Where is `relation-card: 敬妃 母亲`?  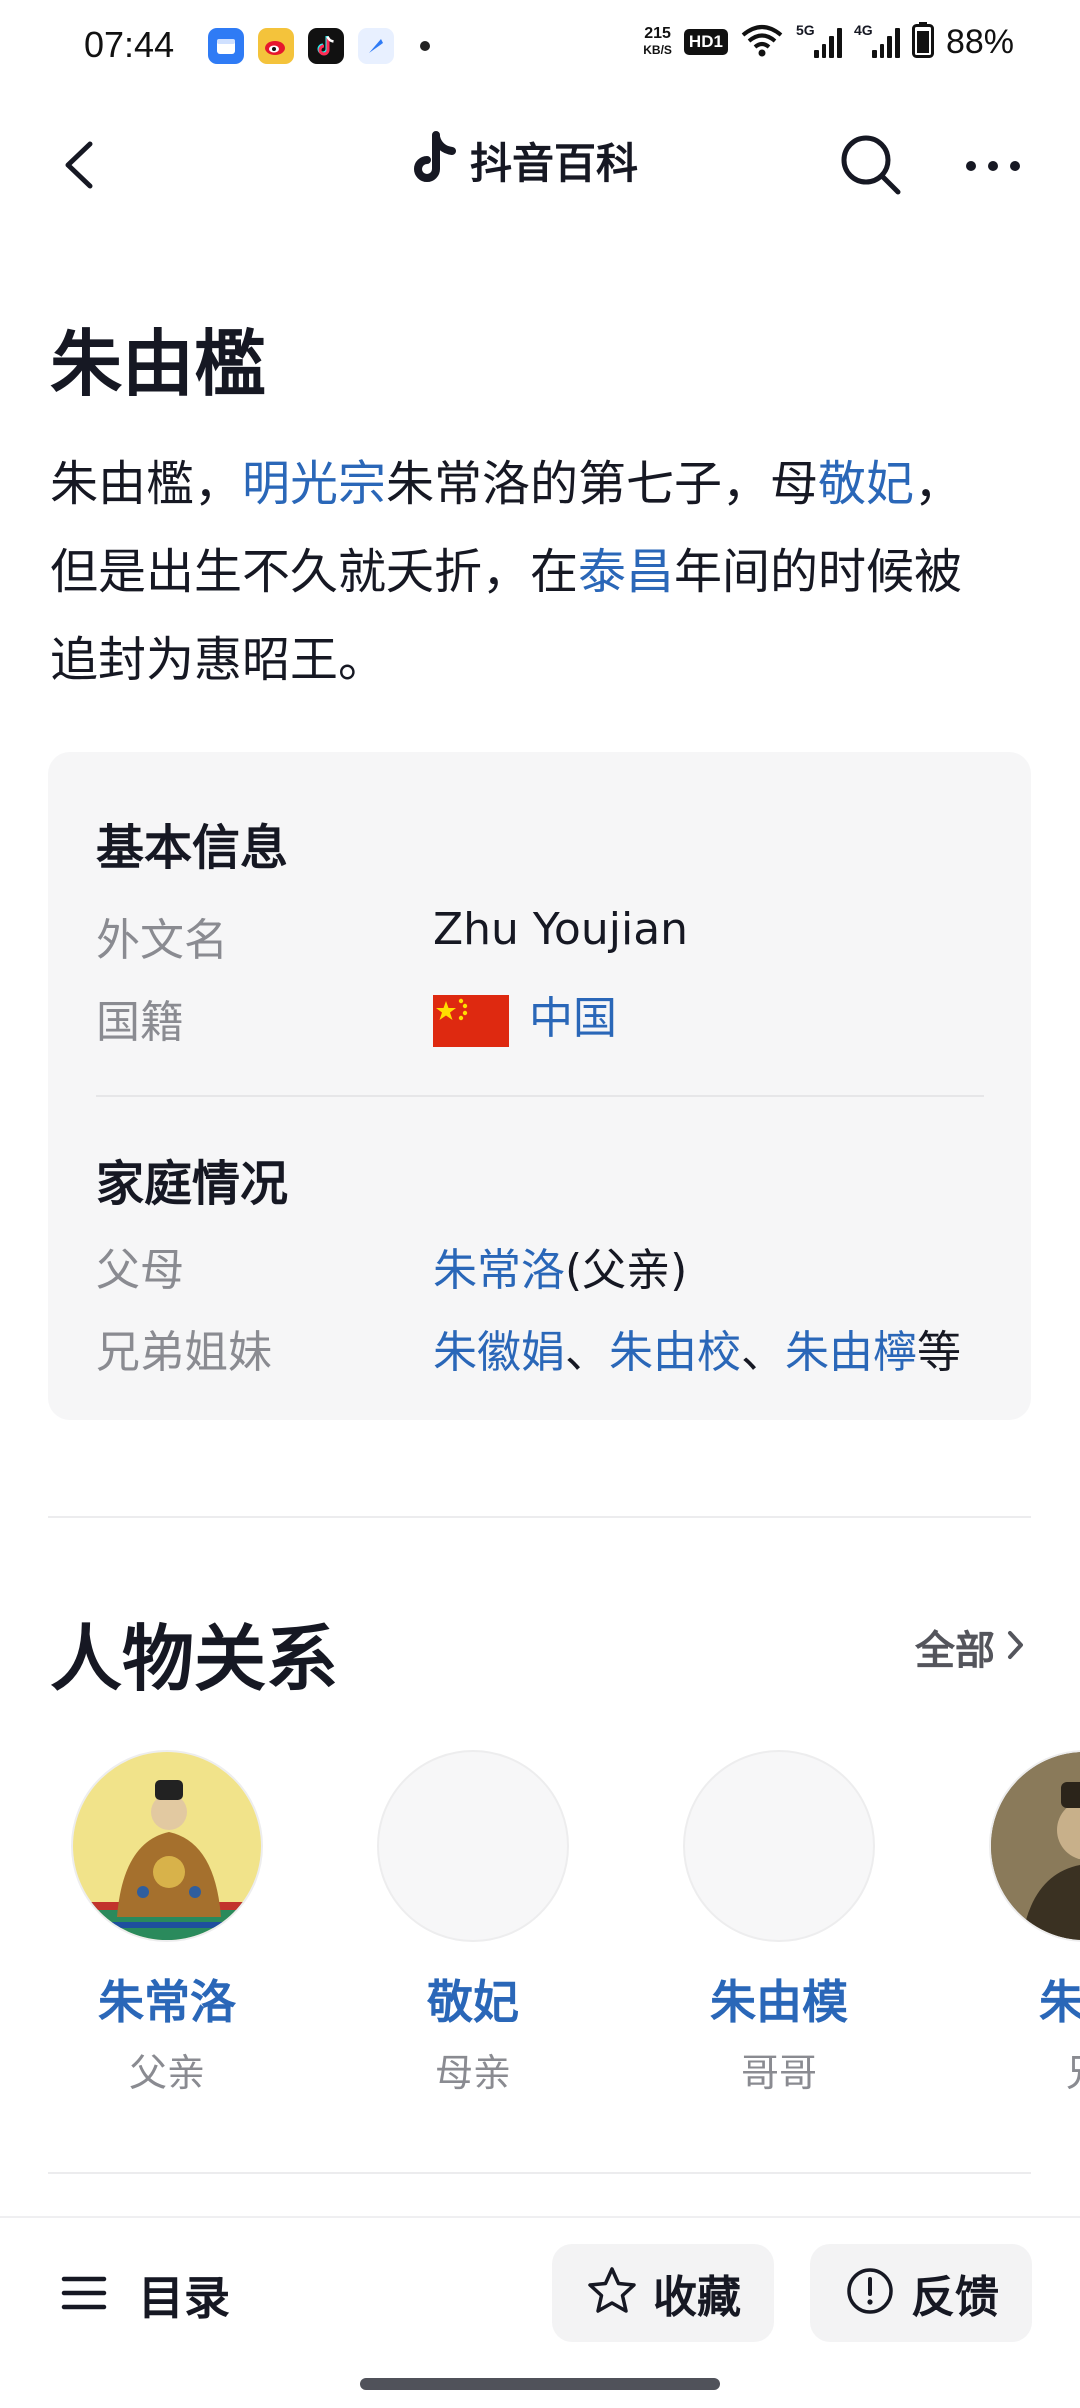
relation-card: 敬妃 母亲 is located at coordinates (470, 1922).